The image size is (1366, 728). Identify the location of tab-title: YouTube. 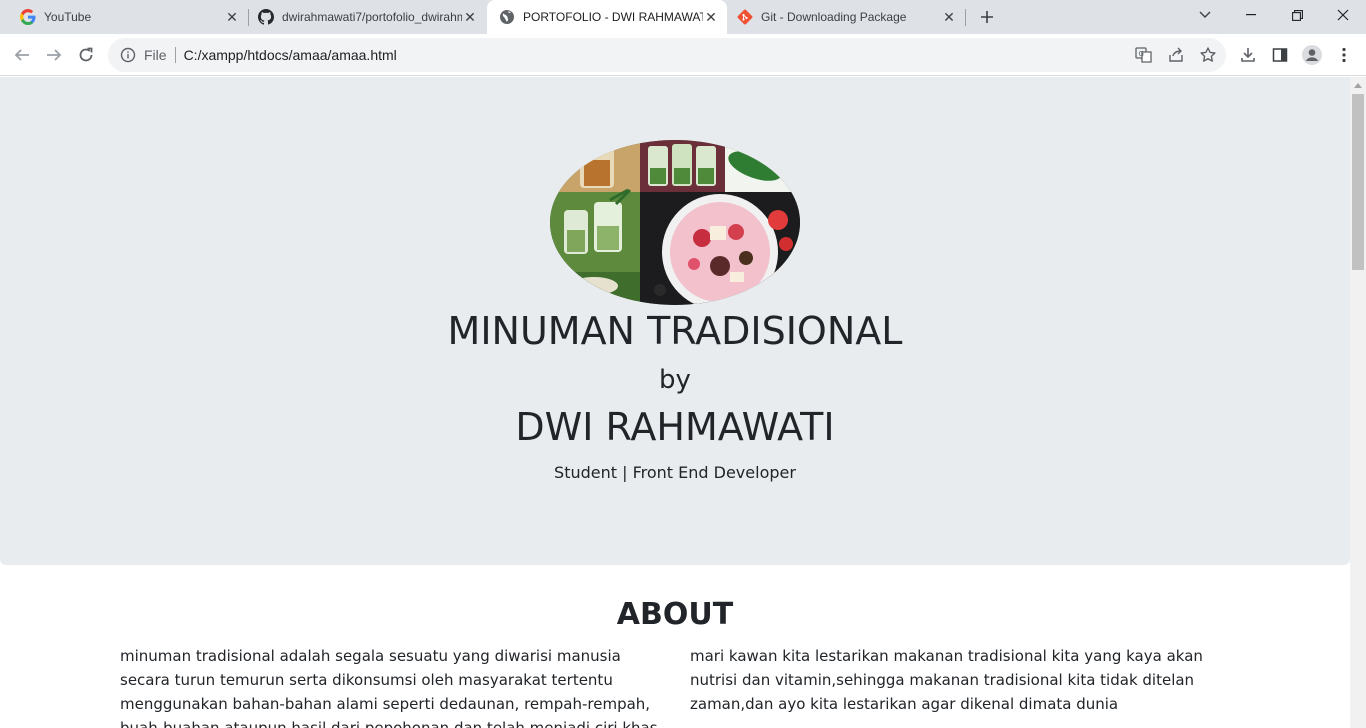
(68, 17).